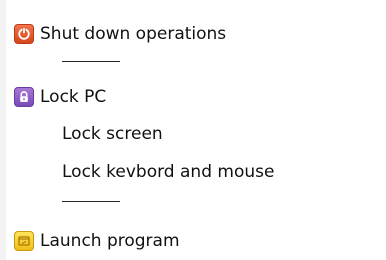 The height and width of the screenshot is (260, 386). Describe the element at coordinates (24, 34) in the screenshot. I see `power-icon` at that location.